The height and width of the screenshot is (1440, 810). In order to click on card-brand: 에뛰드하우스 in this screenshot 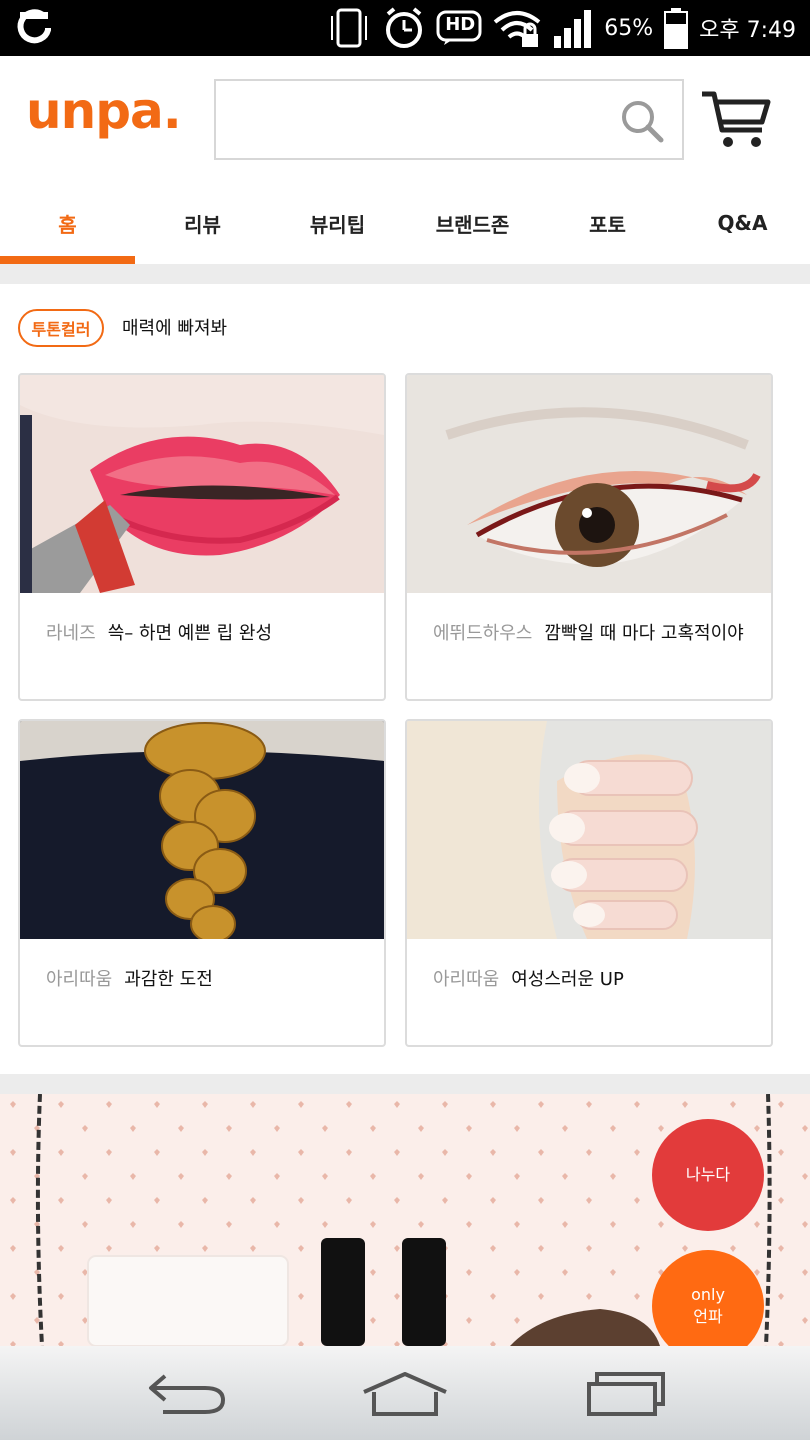, I will do `click(483, 633)`.